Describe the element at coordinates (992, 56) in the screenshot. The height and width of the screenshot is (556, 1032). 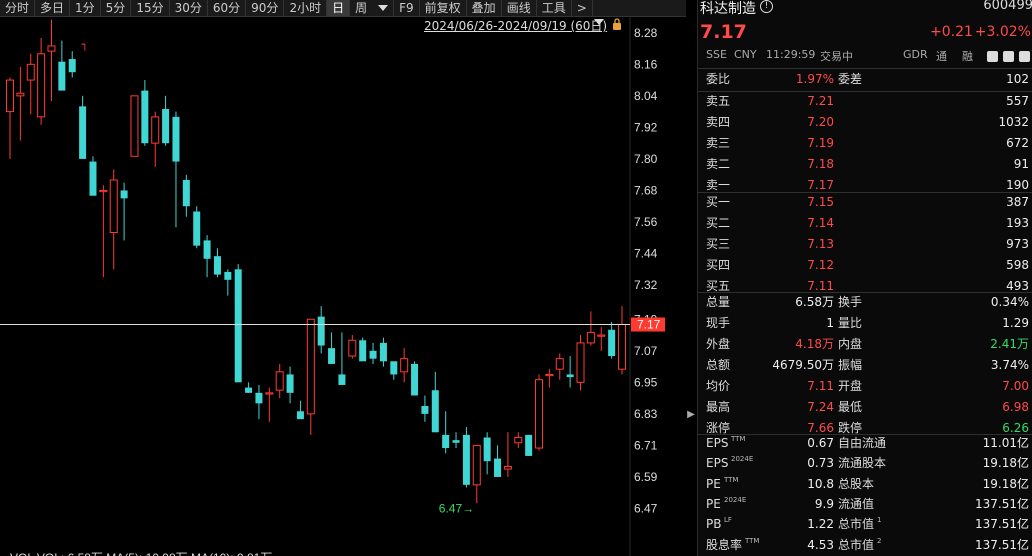
I see `edit-icon` at that location.